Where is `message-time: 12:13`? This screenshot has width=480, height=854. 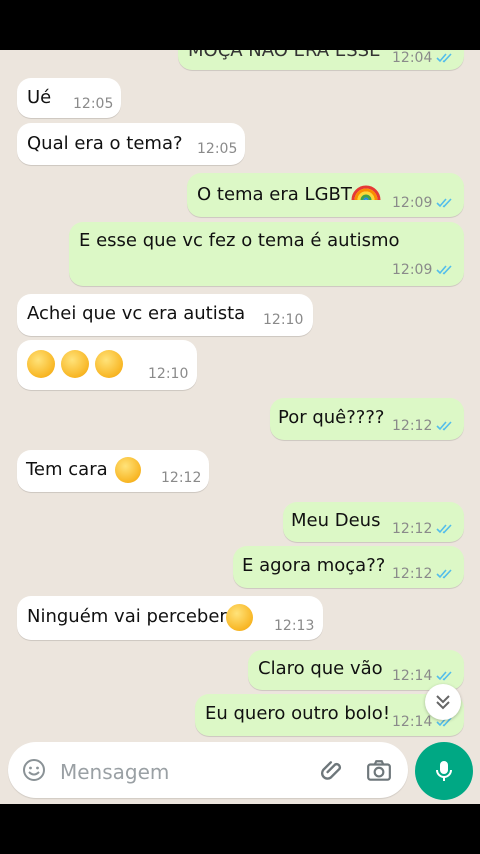
message-time: 12:13 is located at coordinates (294, 626).